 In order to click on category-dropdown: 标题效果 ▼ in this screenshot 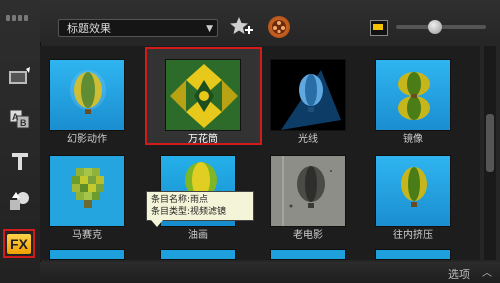, I will do `click(138, 28)`.